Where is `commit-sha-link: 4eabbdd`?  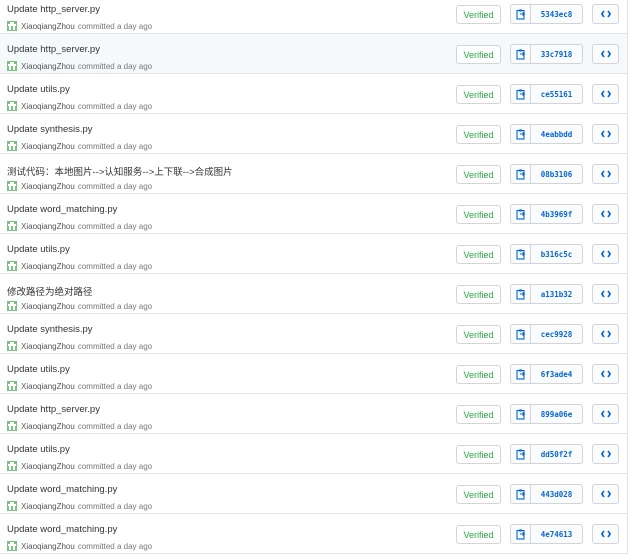 commit-sha-link: 4eabbdd is located at coordinates (556, 134).